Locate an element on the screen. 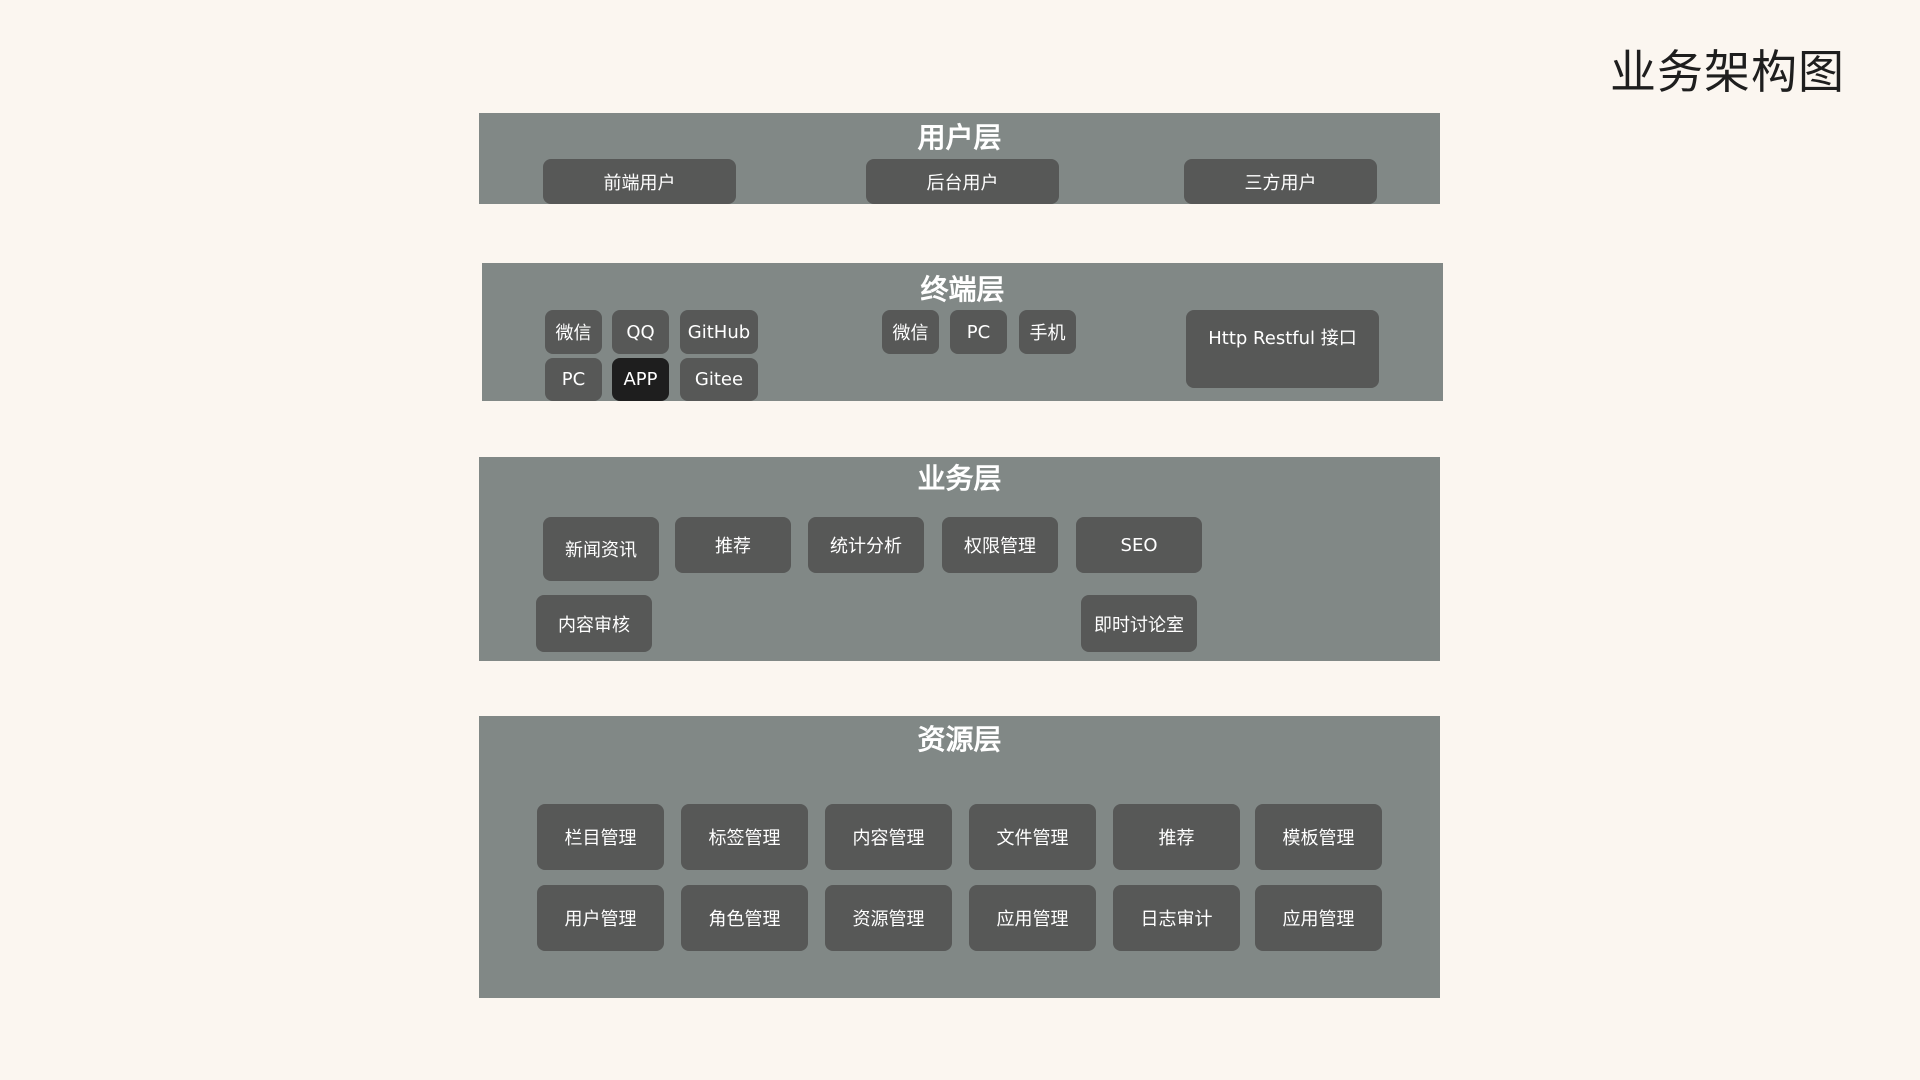 The image size is (1920, 1080). resource-file-chip: 文件管理 is located at coordinates (1032, 837).